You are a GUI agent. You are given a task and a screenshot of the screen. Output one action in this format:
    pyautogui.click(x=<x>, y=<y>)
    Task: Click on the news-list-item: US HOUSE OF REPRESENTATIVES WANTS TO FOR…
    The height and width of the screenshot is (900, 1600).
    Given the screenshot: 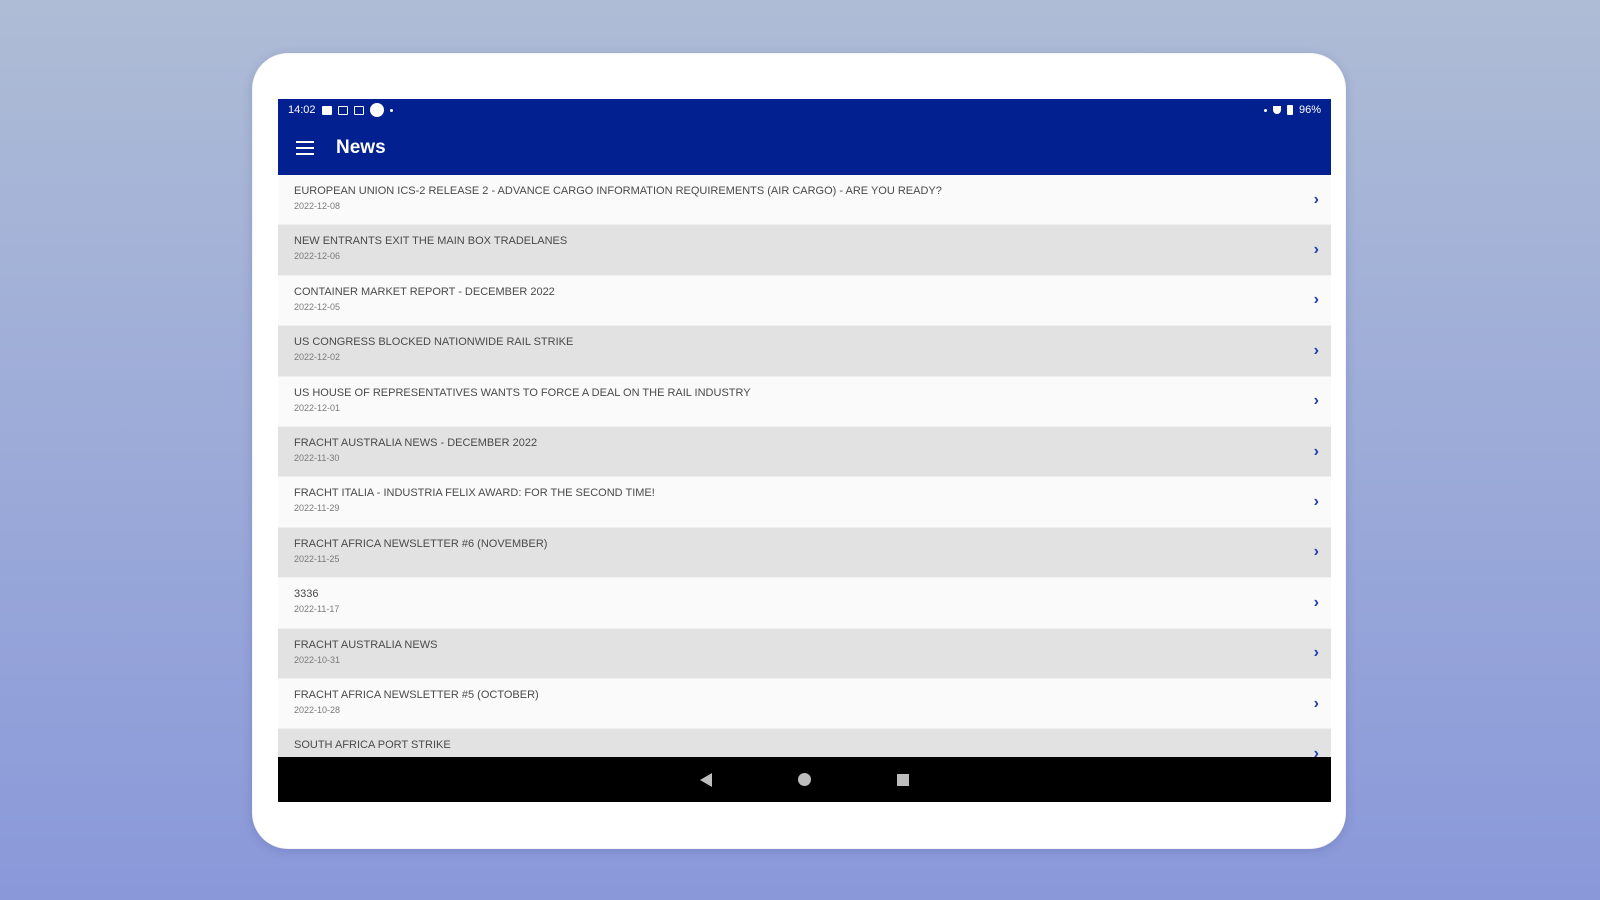 What is the action you would take?
    pyautogui.click(x=804, y=401)
    